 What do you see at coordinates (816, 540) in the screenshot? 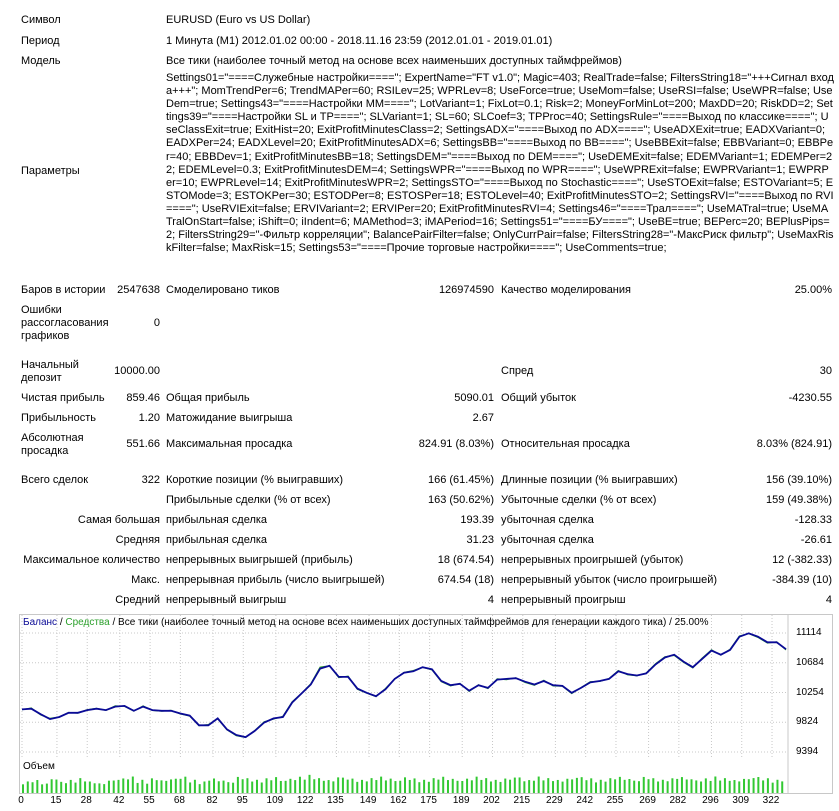
I see `avg-loss-value: -26.61` at bounding box center [816, 540].